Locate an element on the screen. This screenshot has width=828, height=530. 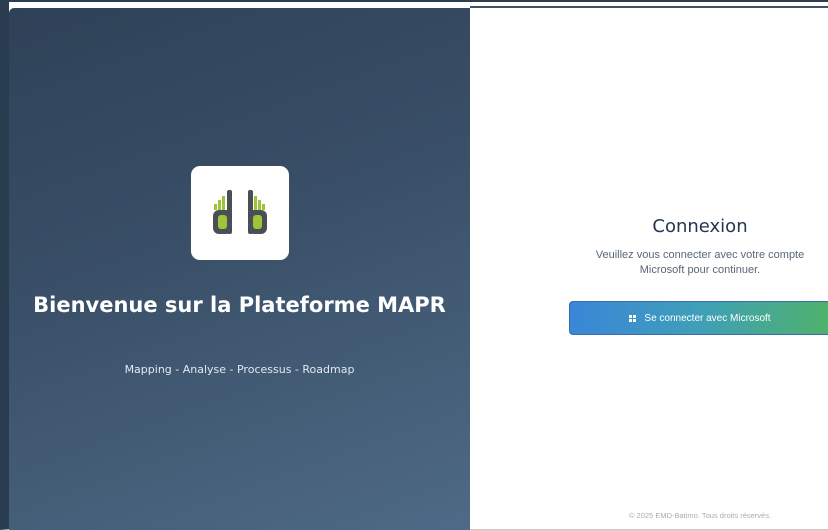
logo-container is located at coordinates (240, 213).